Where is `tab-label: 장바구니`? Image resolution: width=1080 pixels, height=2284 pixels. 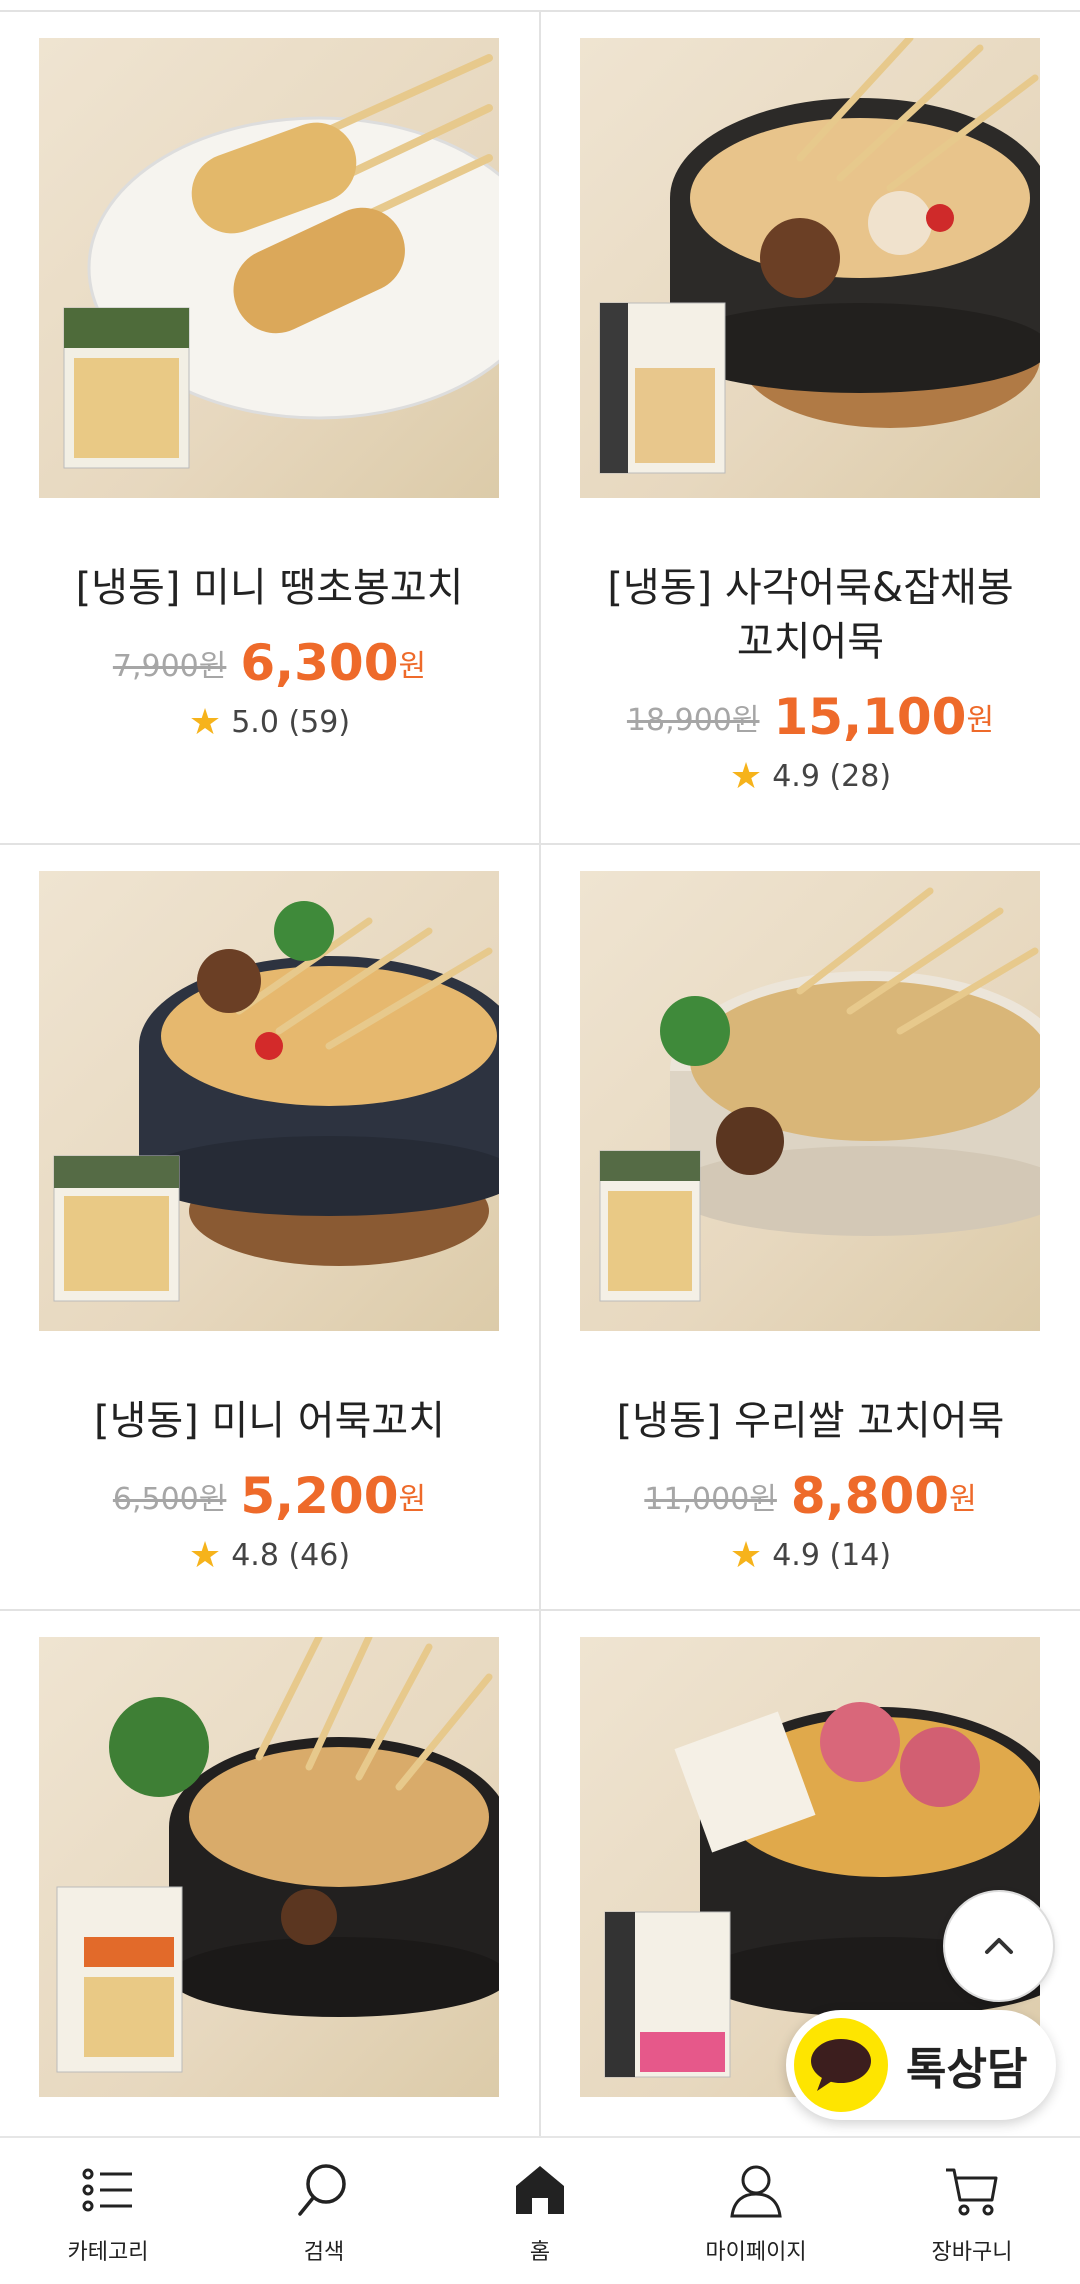
tab-label: 장바구니 is located at coordinates (972, 2252).